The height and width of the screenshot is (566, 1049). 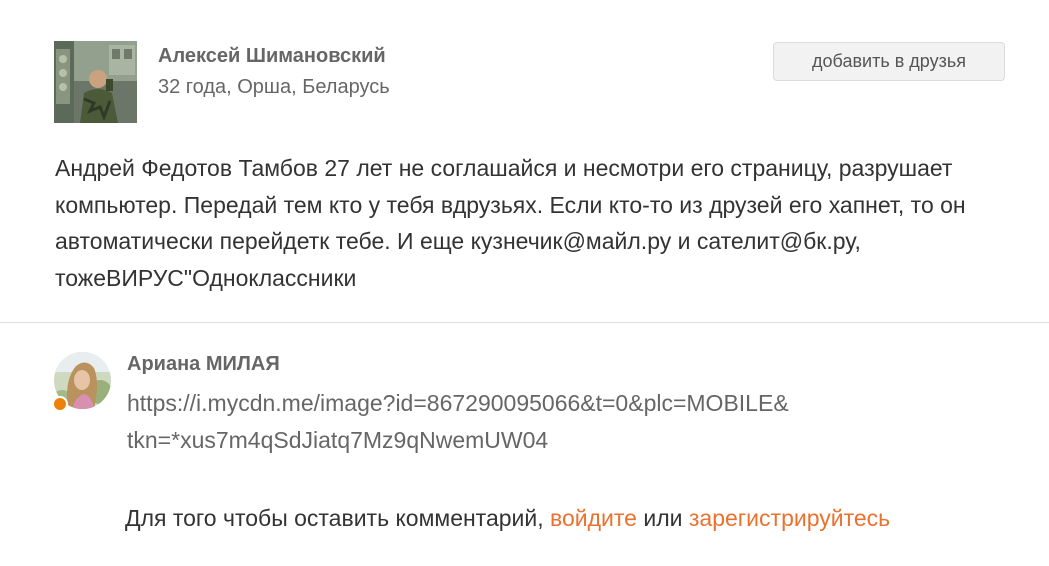 What do you see at coordinates (338, 518) in the screenshot?
I see `login-prompt-text: Для того чтобы оставить комментарий,` at bounding box center [338, 518].